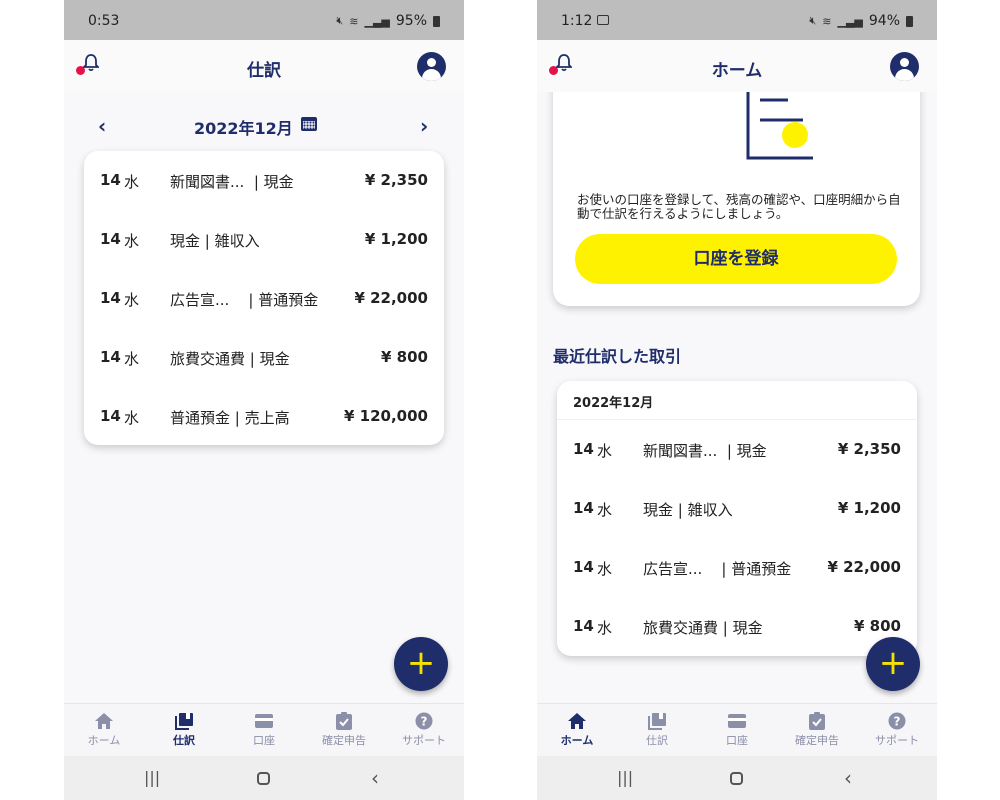  What do you see at coordinates (909, 21) in the screenshot?
I see `battery-icon` at bounding box center [909, 21].